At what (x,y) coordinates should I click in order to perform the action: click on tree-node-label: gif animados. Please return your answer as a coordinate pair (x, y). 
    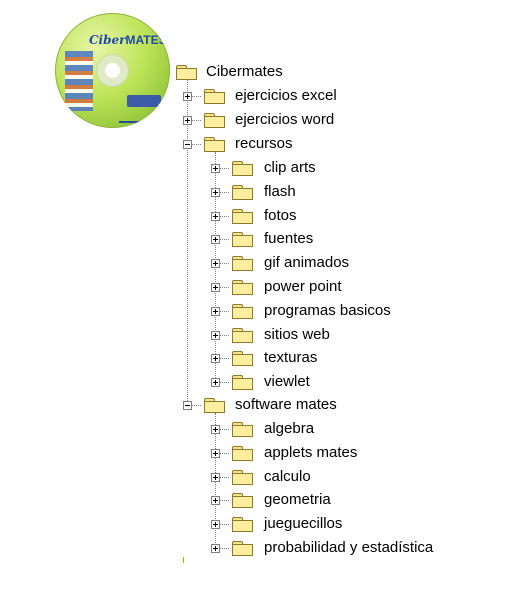
    Looking at the image, I should click on (307, 262).